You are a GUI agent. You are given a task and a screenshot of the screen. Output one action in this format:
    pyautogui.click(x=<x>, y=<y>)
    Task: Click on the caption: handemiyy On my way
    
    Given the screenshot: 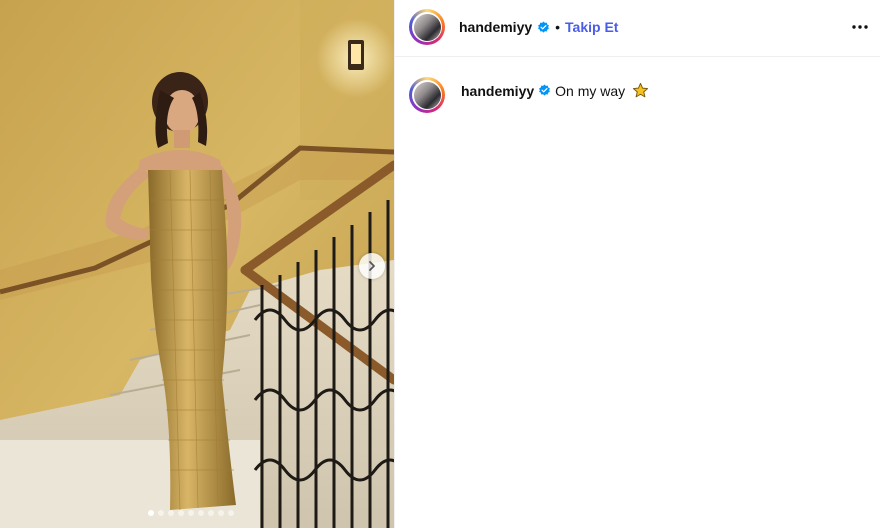 What is the action you would take?
    pyautogui.click(x=555, y=90)
    